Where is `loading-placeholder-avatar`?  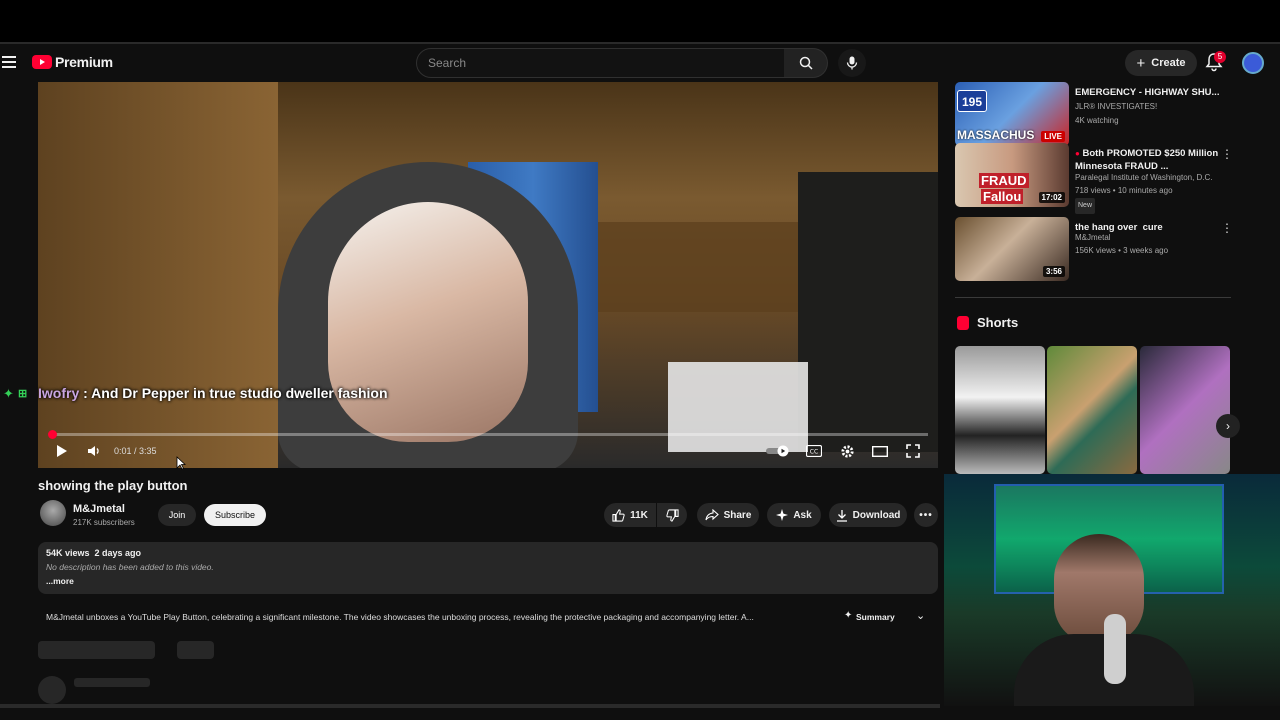 loading-placeholder-avatar is located at coordinates (52, 690).